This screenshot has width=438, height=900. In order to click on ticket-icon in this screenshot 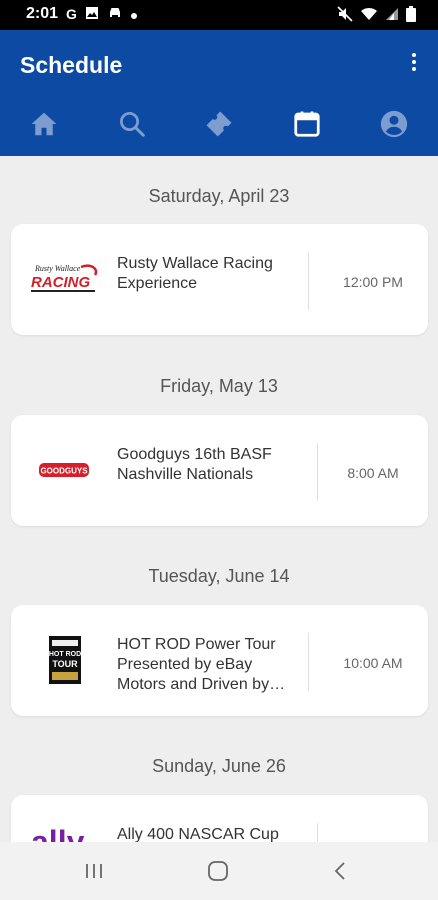, I will do `click(219, 124)`.